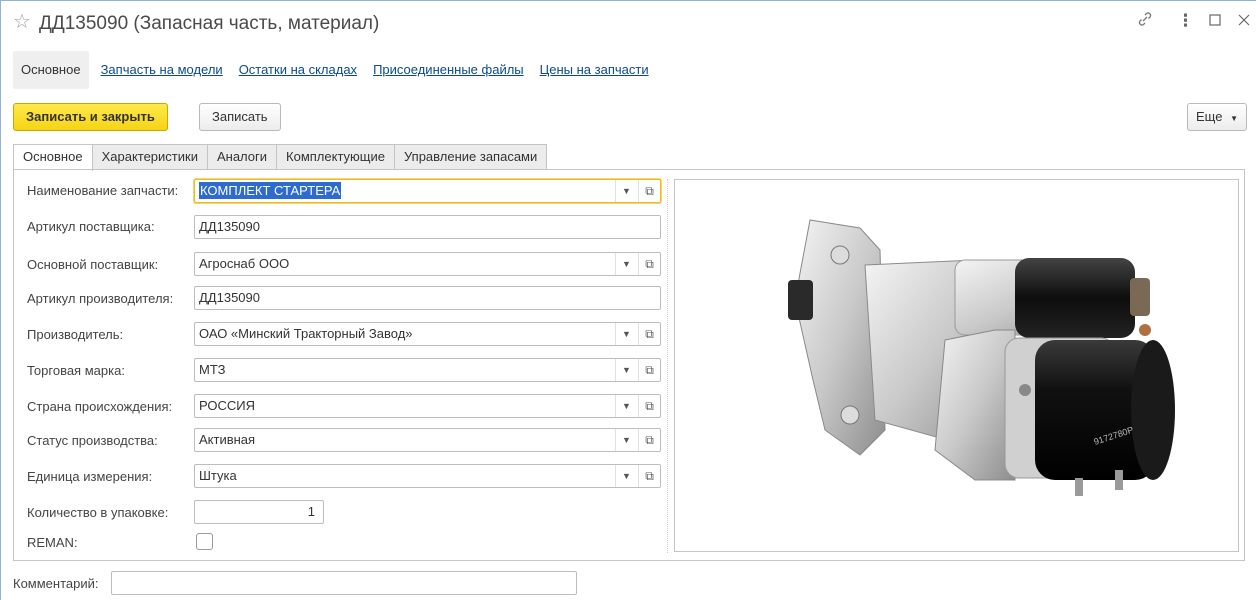 The width and height of the screenshot is (1256, 600). I want to click on nav-stock: Остатки на складах, so click(298, 70).